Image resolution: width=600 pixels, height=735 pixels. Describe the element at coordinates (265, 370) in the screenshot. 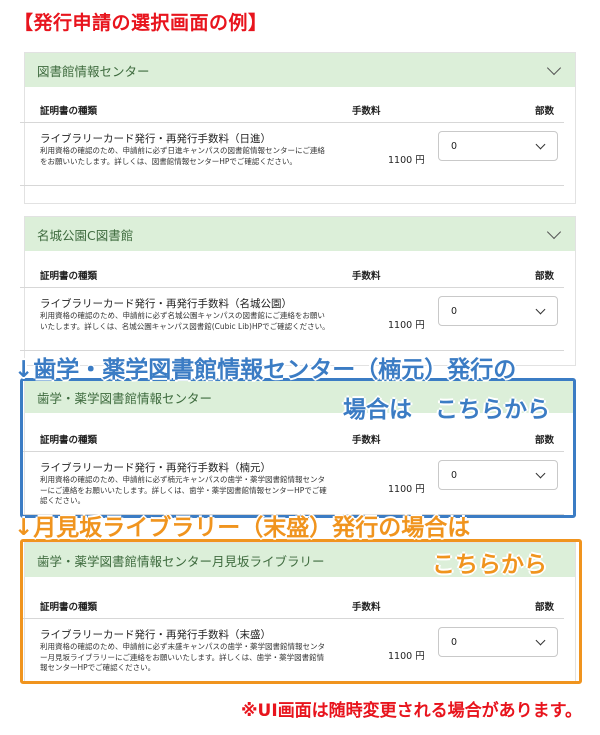

I see `callout-blue-line1: ↓歯学・薬学図書館情報センター（楠元）発行の` at that location.